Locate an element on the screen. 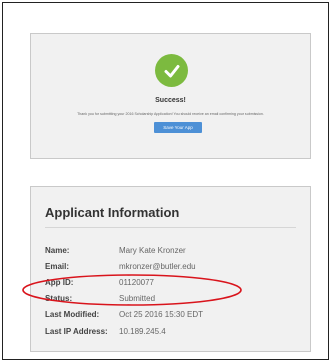 The width and height of the screenshot is (333, 364). last-modified-label: Last Modified: is located at coordinates (72, 314).